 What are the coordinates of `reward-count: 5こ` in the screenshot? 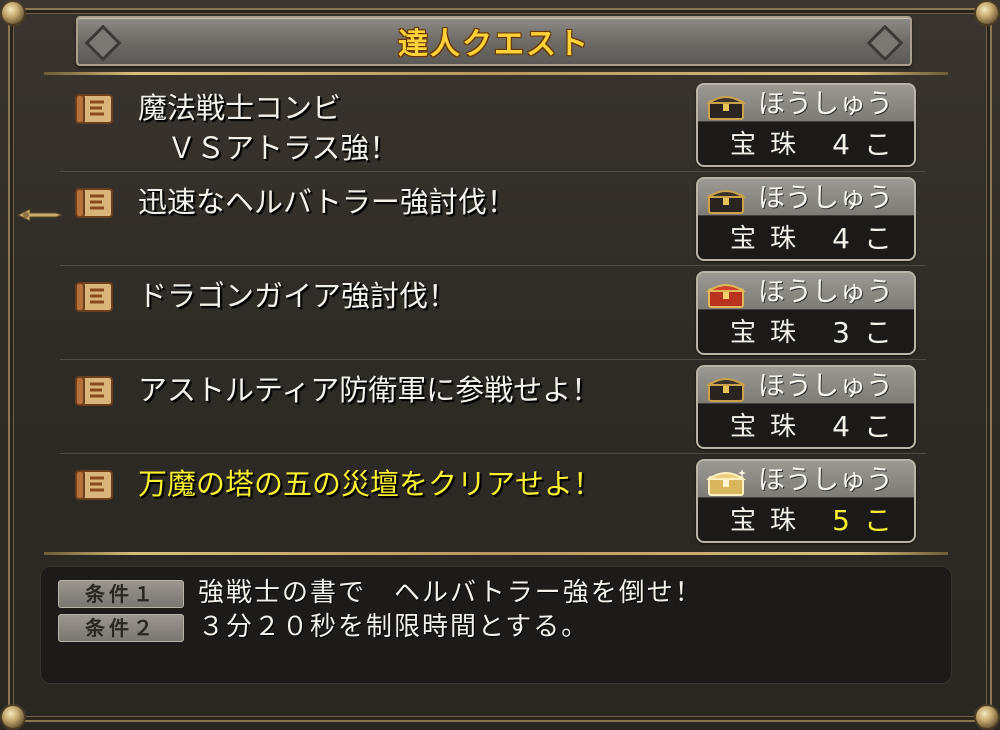 It's located at (869, 520).